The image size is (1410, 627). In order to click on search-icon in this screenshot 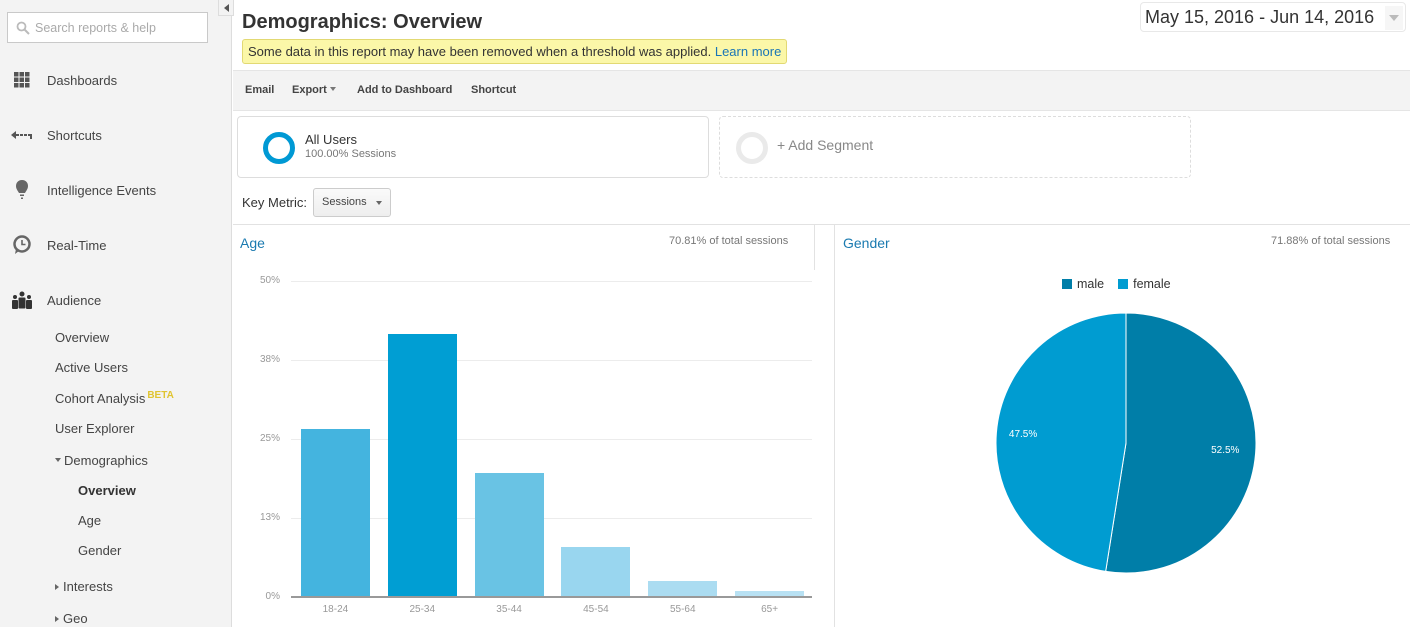, I will do `click(23, 28)`.